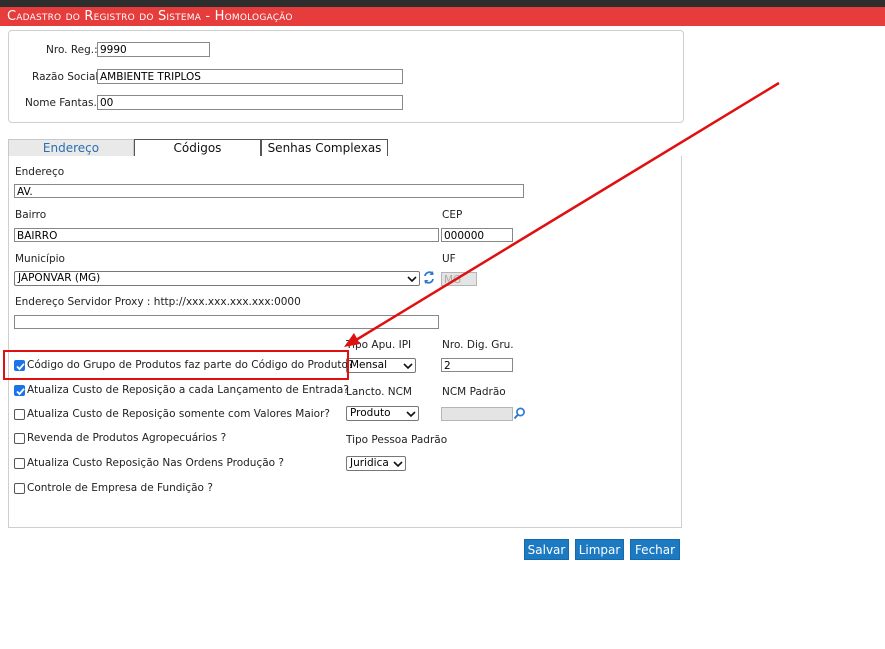 The height and width of the screenshot is (649, 885). What do you see at coordinates (655, 549) in the screenshot?
I see `close-button: Fechar` at bounding box center [655, 549].